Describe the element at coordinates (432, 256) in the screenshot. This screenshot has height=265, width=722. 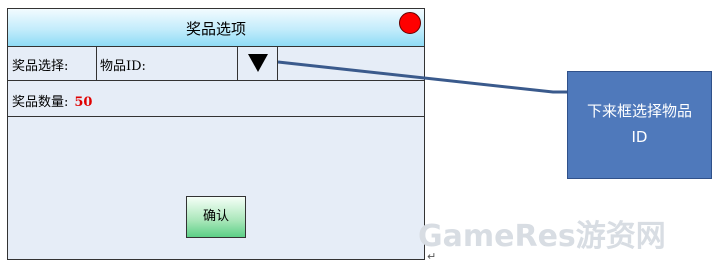
I see `paragraph-return-icon: ↵` at that location.